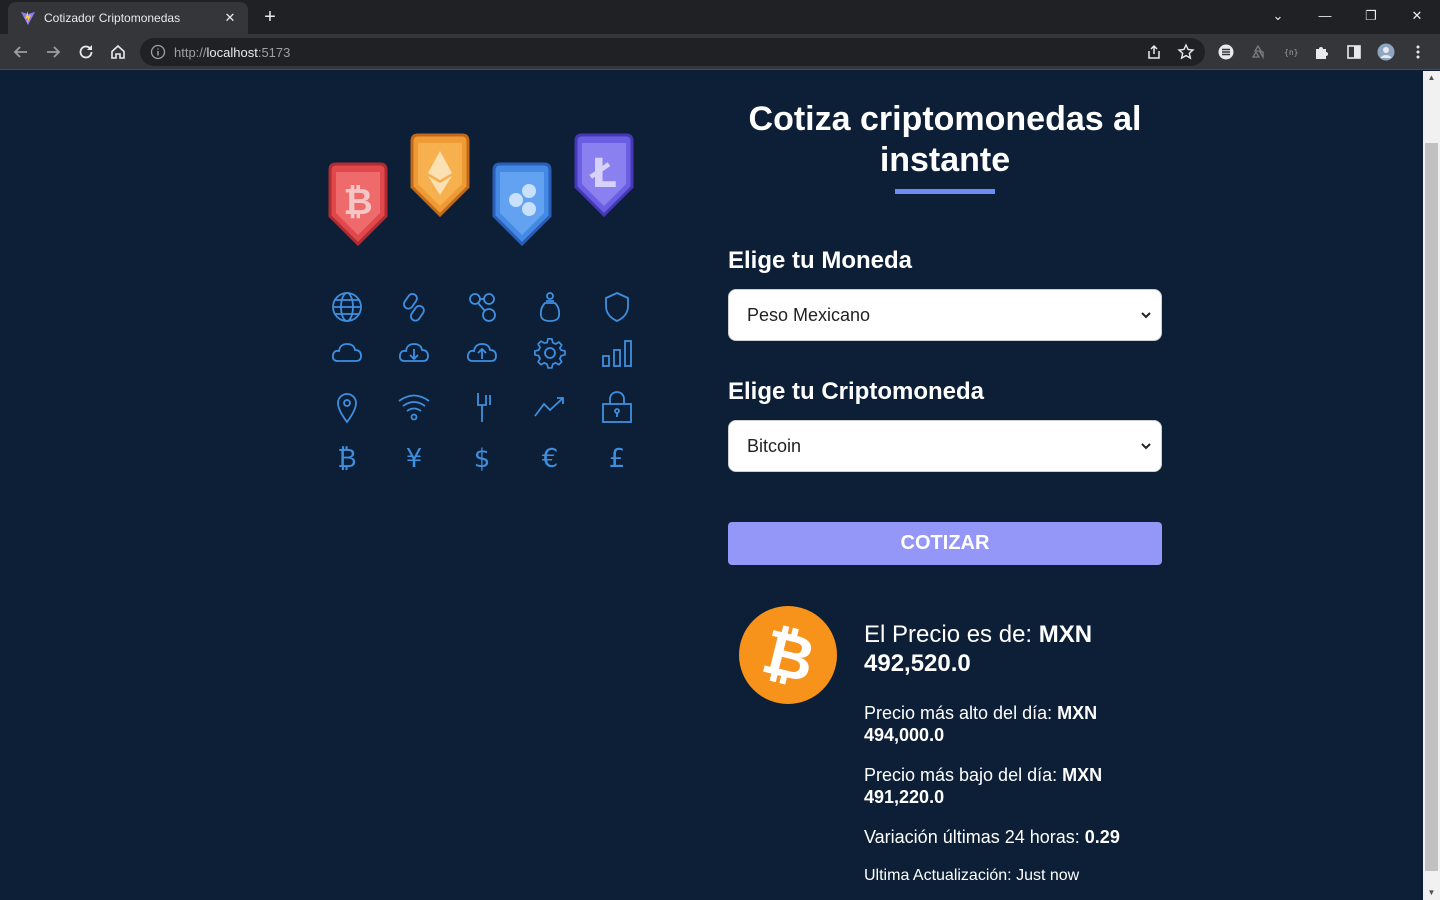  I want to click on globe-icon, so click(347, 307).